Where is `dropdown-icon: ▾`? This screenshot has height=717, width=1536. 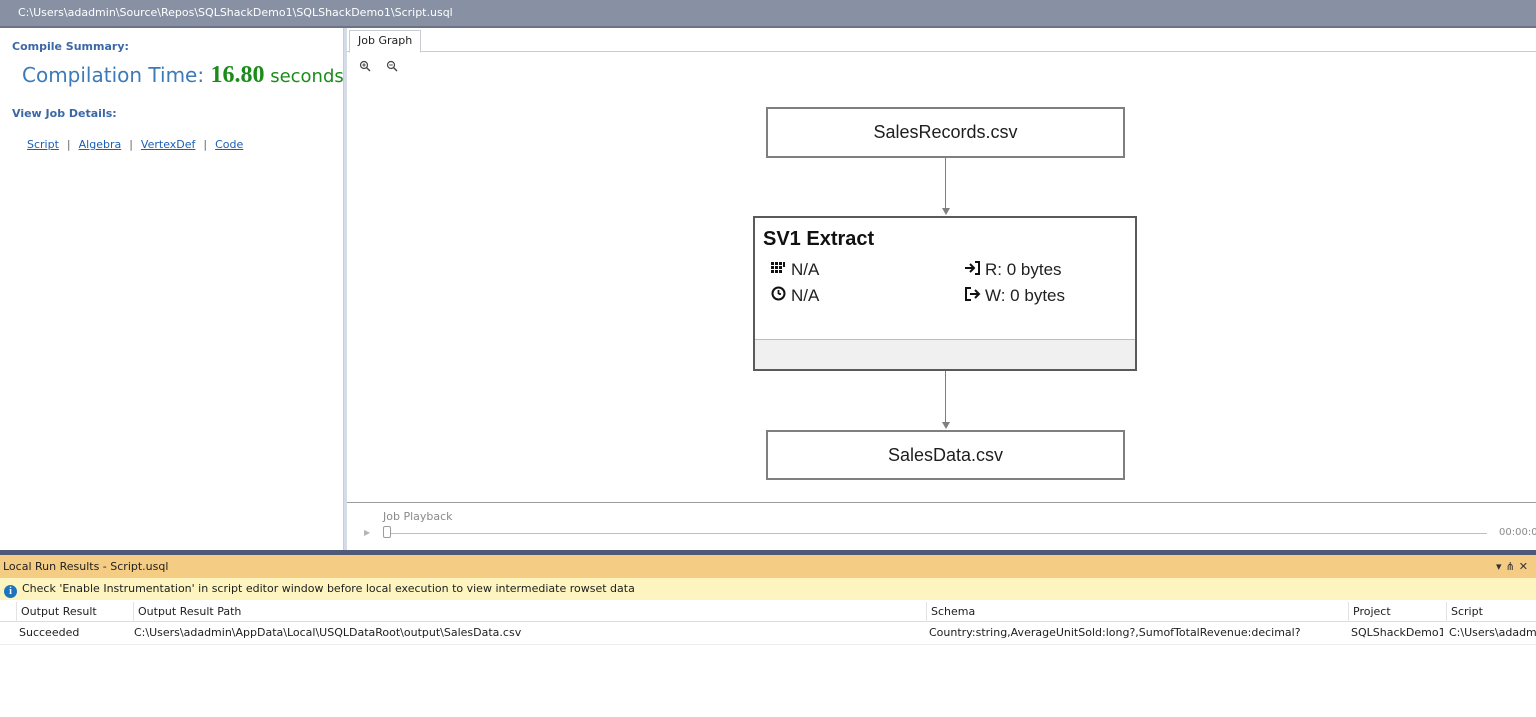 dropdown-icon: ▾ is located at coordinates (1501, 566).